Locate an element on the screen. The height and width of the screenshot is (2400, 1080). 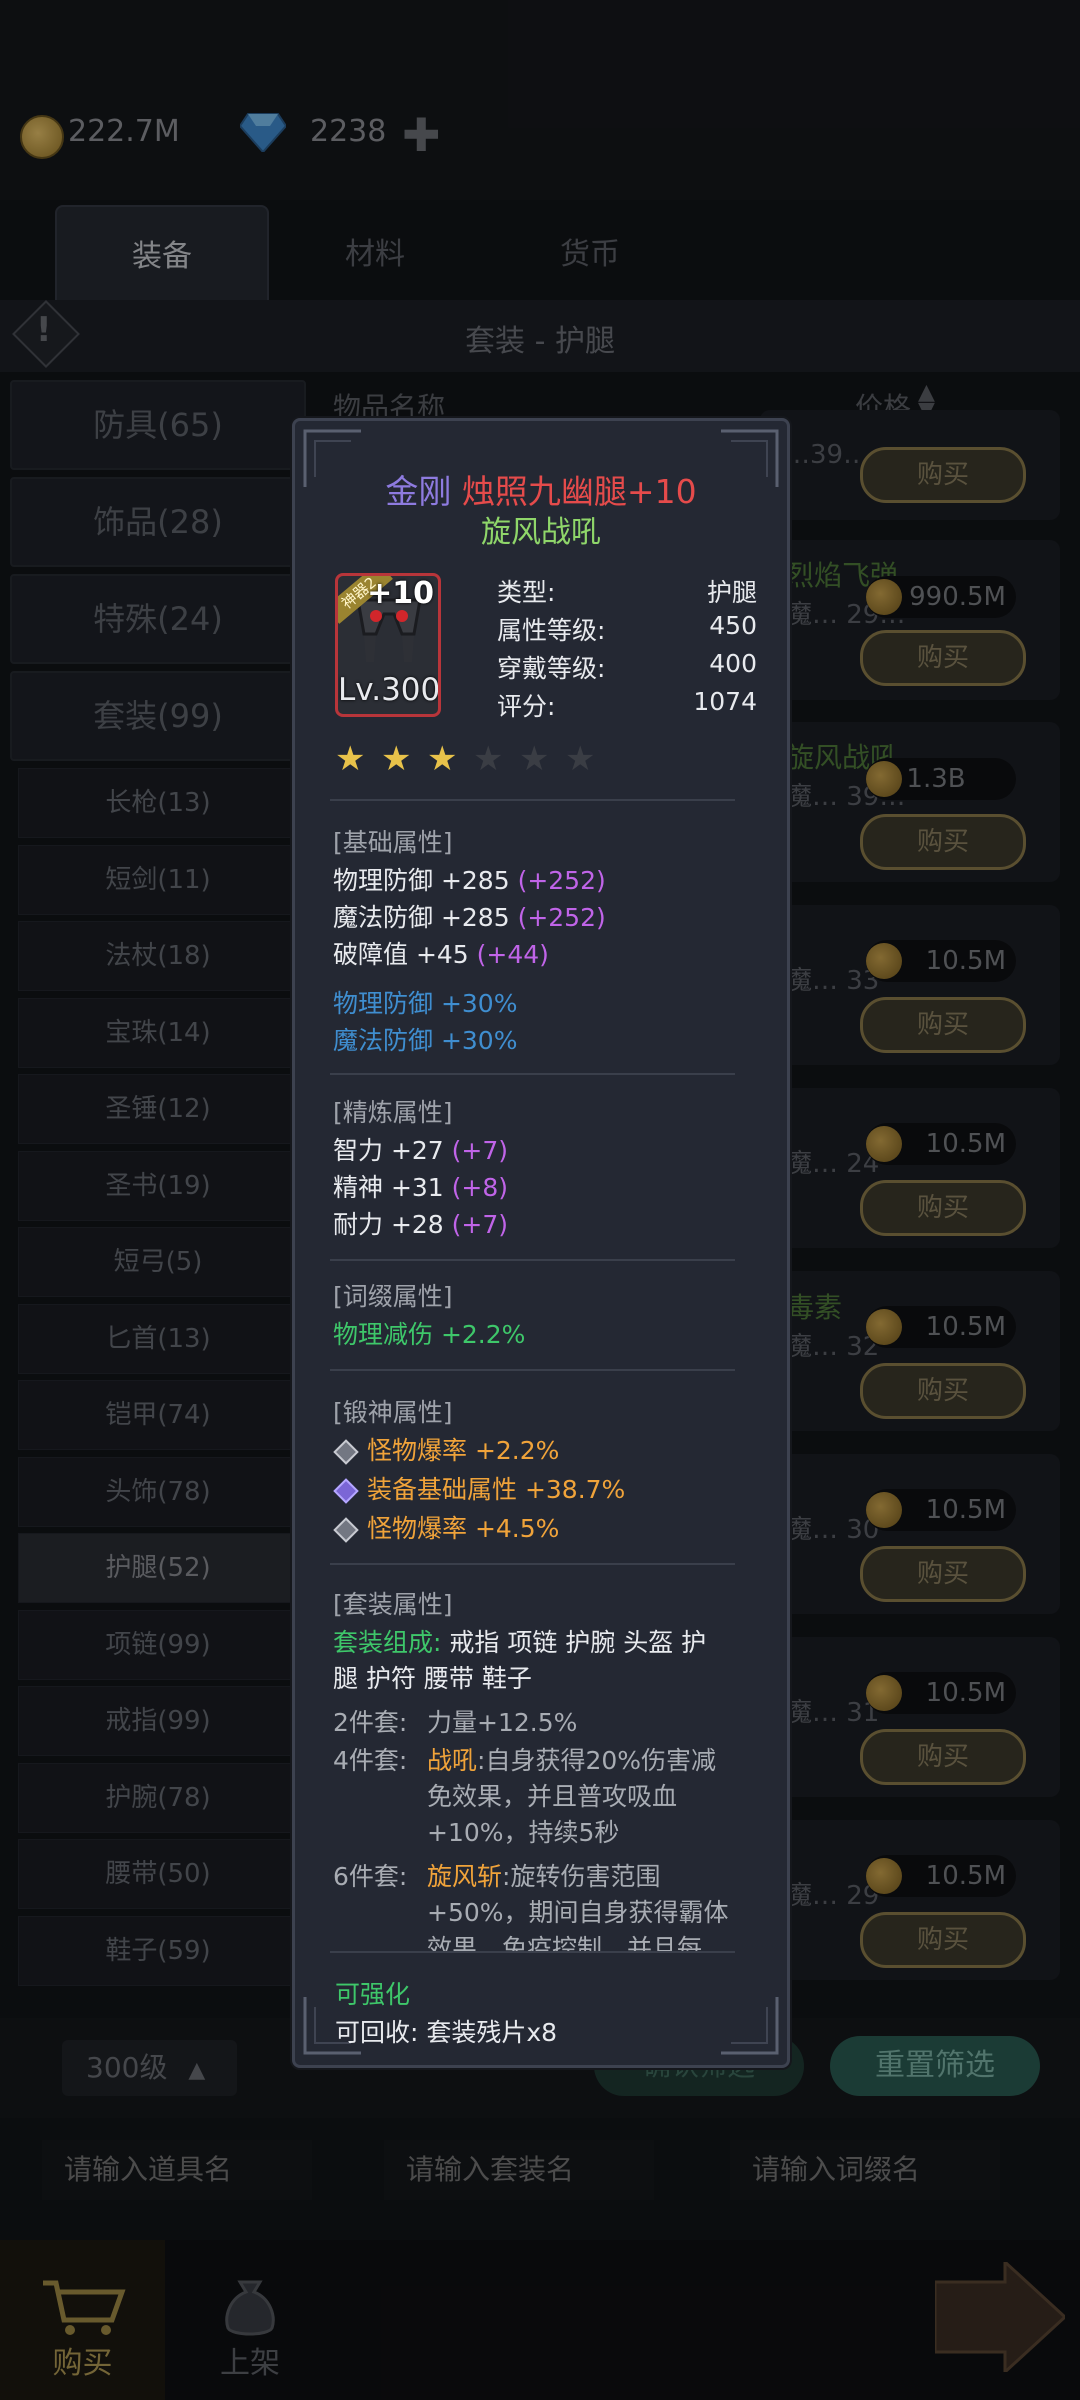
nav-buy-label: 购买 is located at coordinates (82, 2363).